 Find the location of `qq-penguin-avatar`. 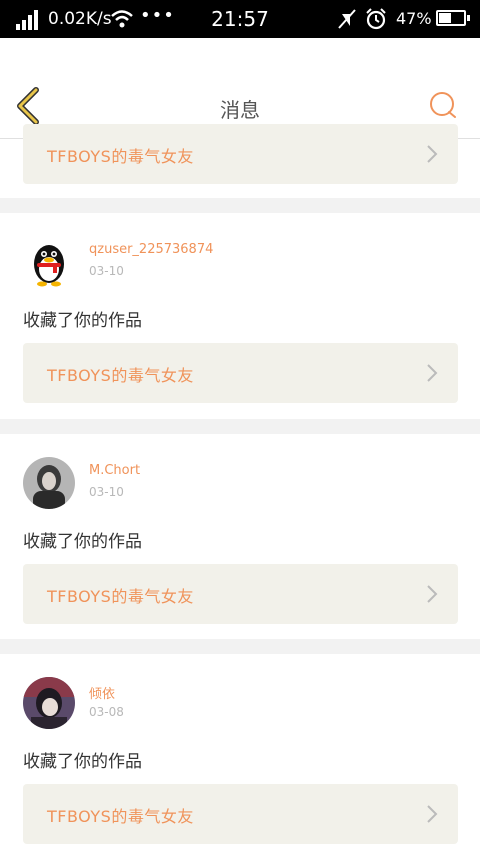

qq-penguin-avatar is located at coordinates (49, 262).